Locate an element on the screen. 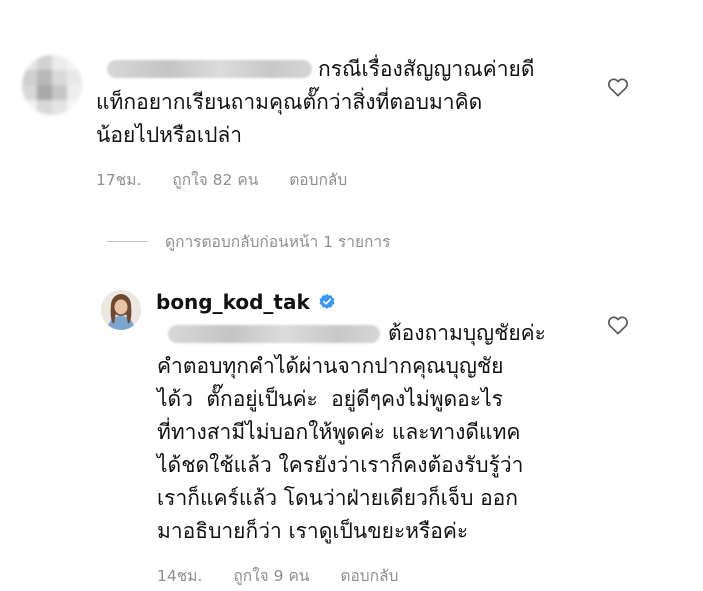  view-previous-replies-button: ดูการตอบกลับก่อนหน้า 1 รายการ is located at coordinates (248, 241).